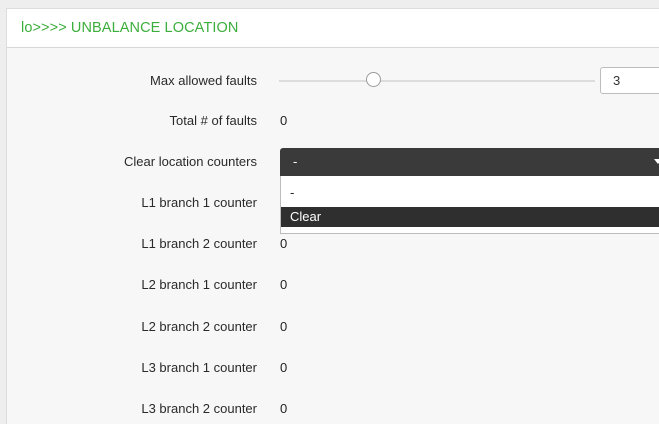 The width and height of the screenshot is (659, 424). What do you see at coordinates (284, 408) in the screenshot?
I see `l3-branch-2-counter-value: 0` at bounding box center [284, 408].